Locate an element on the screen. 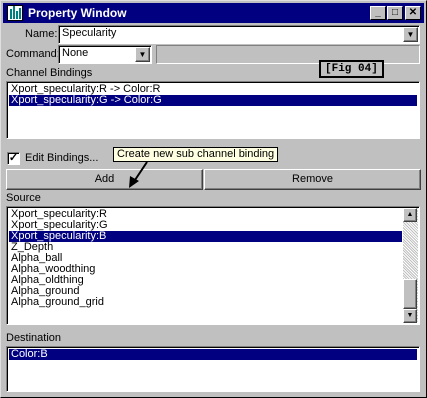  list-item-selected: Xport_specularity:G -> Color:G is located at coordinates (213, 100).